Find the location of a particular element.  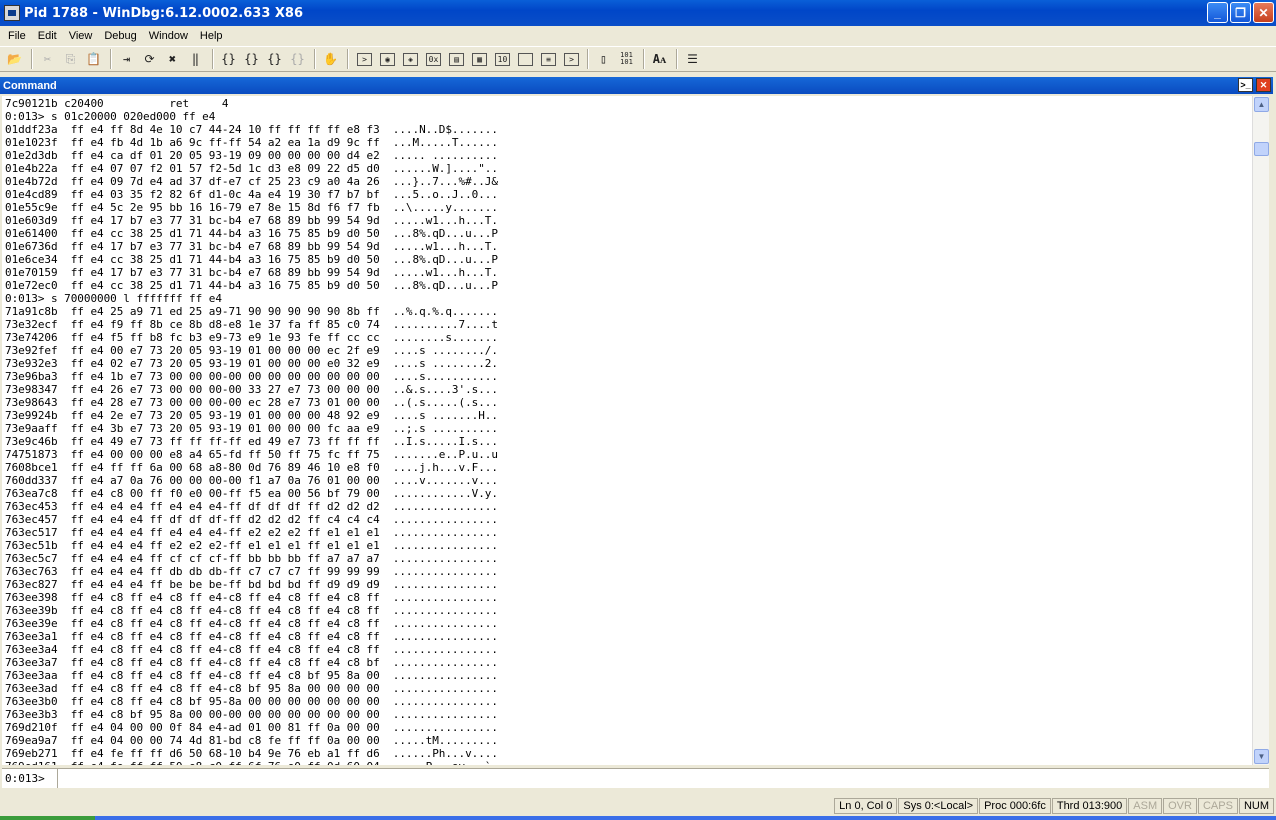

go-icon: ⇥ is located at coordinates (126, 59).